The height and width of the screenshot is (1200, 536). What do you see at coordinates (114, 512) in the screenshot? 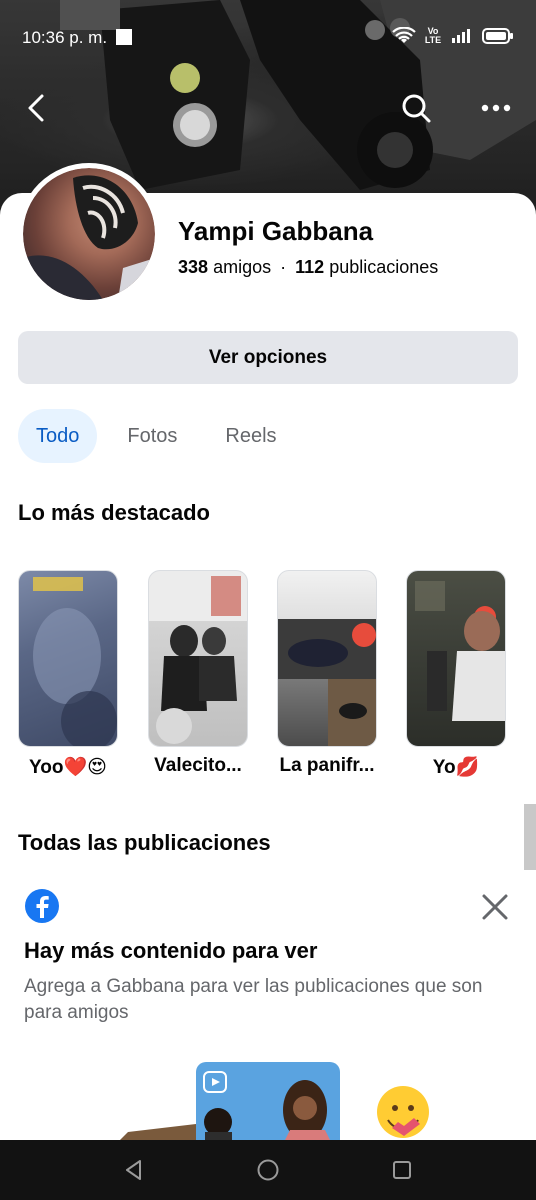
I see `highlights-title: Lo más destacado` at bounding box center [114, 512].